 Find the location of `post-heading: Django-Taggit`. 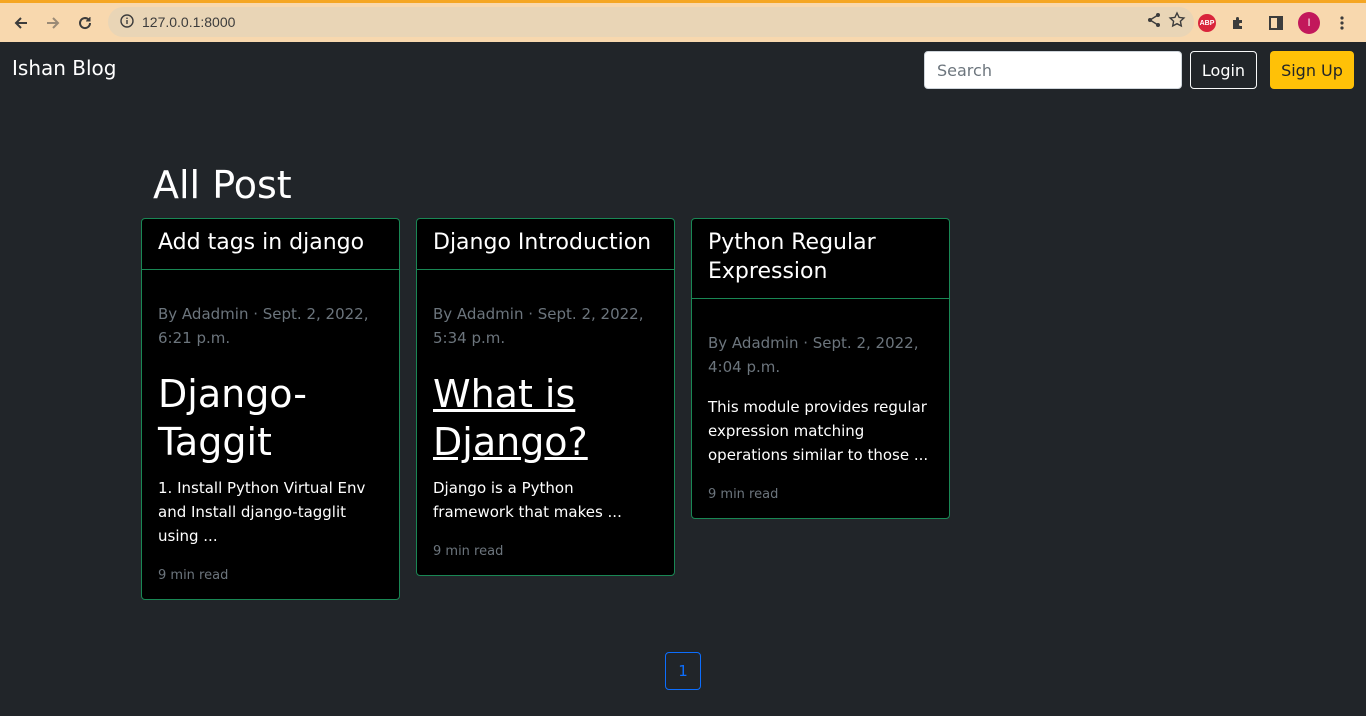

post-heading: Django-Taggit is located at coordinates (232, 418).